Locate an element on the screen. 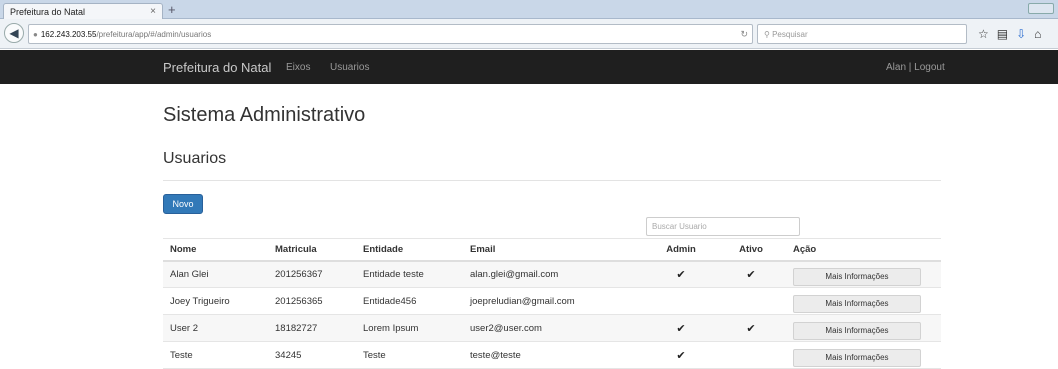 The width and height of the screenshot is (1058, 369). site-brand: Prefeitura do Natal is located at coordinates (217, 67).